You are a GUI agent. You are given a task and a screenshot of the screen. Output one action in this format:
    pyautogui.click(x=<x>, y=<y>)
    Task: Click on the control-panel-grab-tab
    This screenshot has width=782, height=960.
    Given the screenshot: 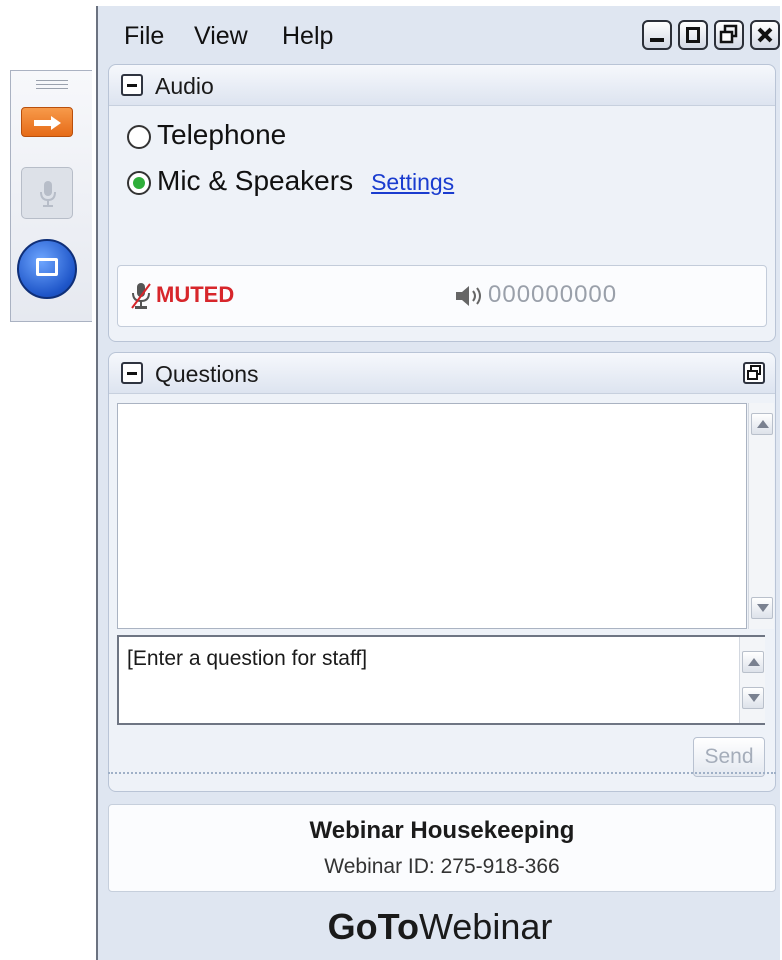 What is the action you would take?
    pyautogui.click(x=51, y=196)
    